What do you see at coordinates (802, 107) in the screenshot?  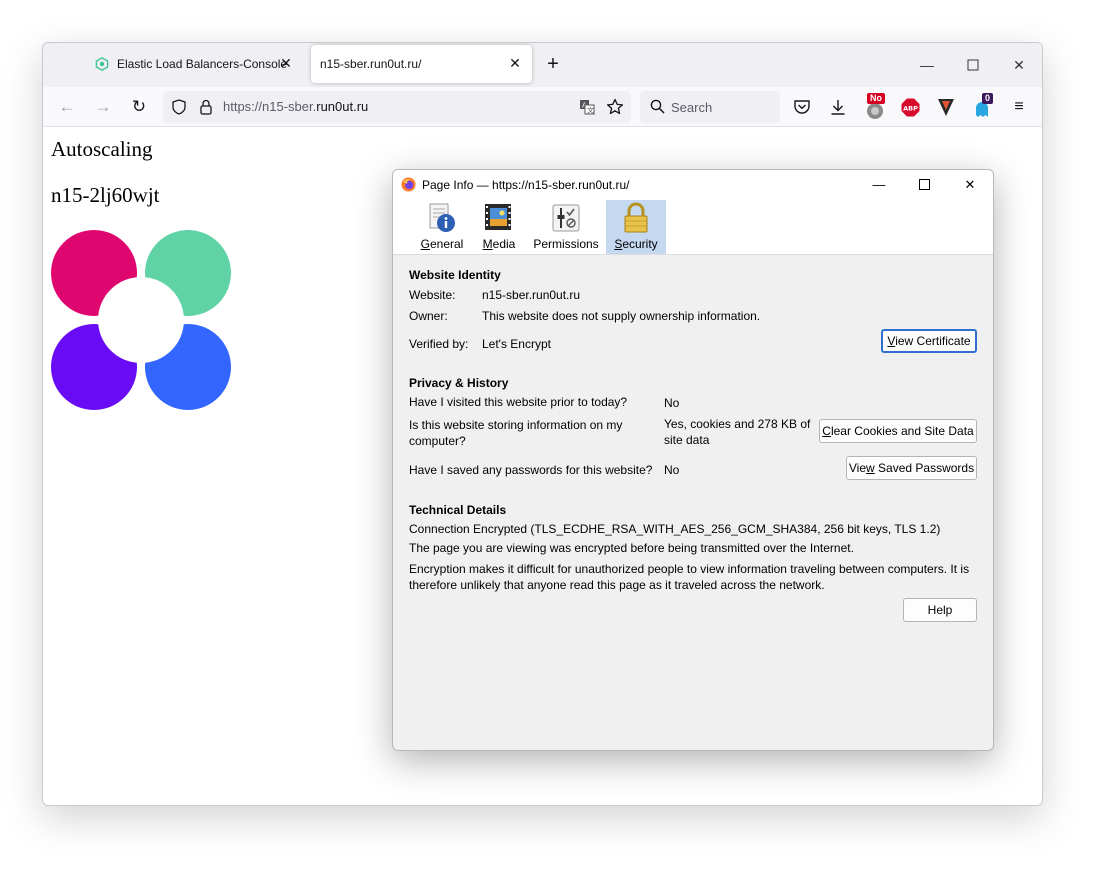 I see `pocket-icon` at bounding box center [802, 107].